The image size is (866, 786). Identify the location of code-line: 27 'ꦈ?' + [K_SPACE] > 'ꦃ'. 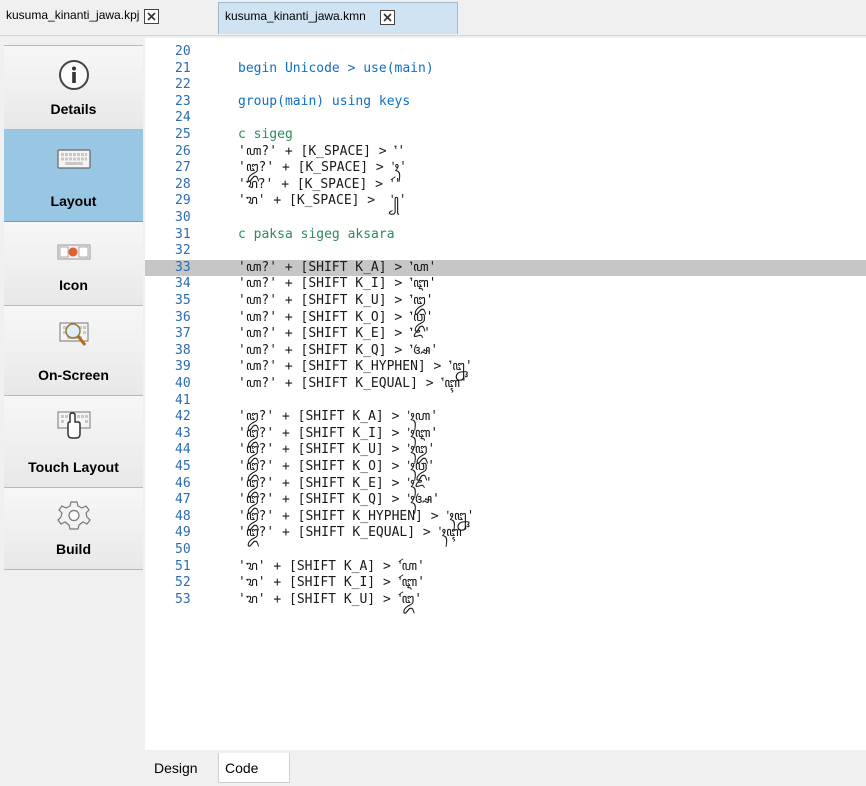
(505, 168).